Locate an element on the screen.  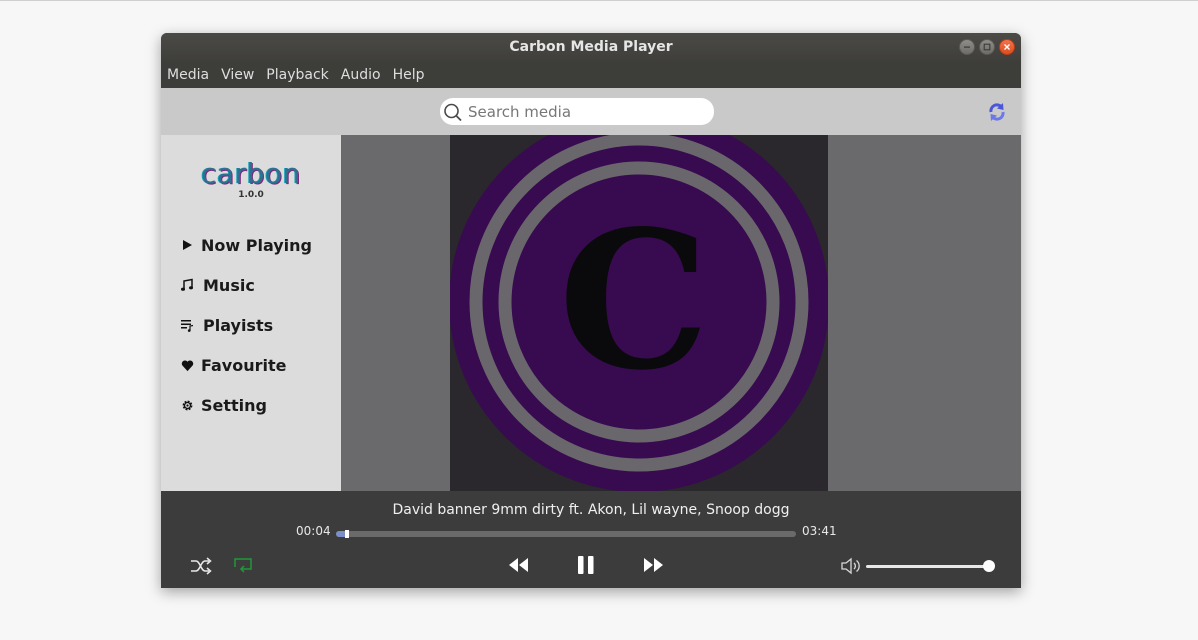
close-icon is located at coordinates (1007, 47).